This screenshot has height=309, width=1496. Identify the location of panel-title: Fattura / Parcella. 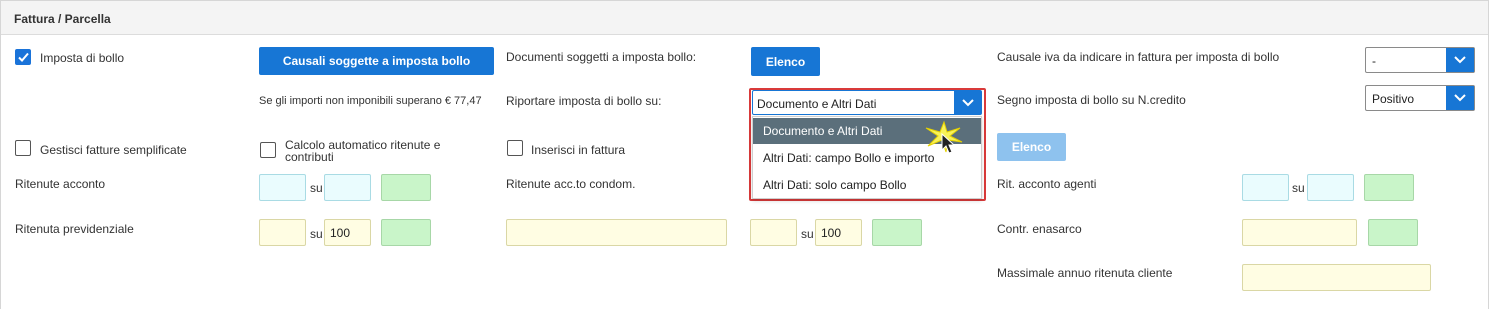
(62, 19).